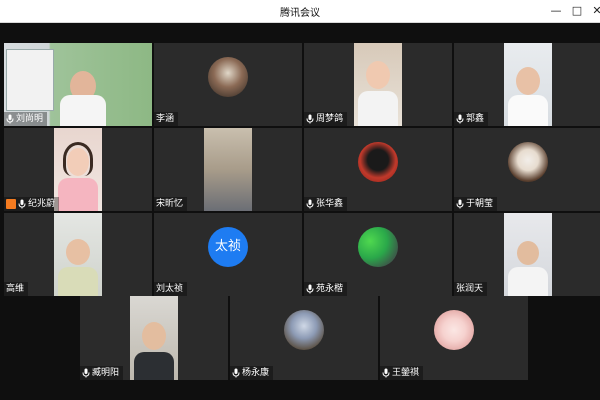 This screenshot has width=600, height=400. What do you see at coordinates (171, 289) in the screenshot?
I see `participant-name: 刘太祯` at bounding box center [171, 289].